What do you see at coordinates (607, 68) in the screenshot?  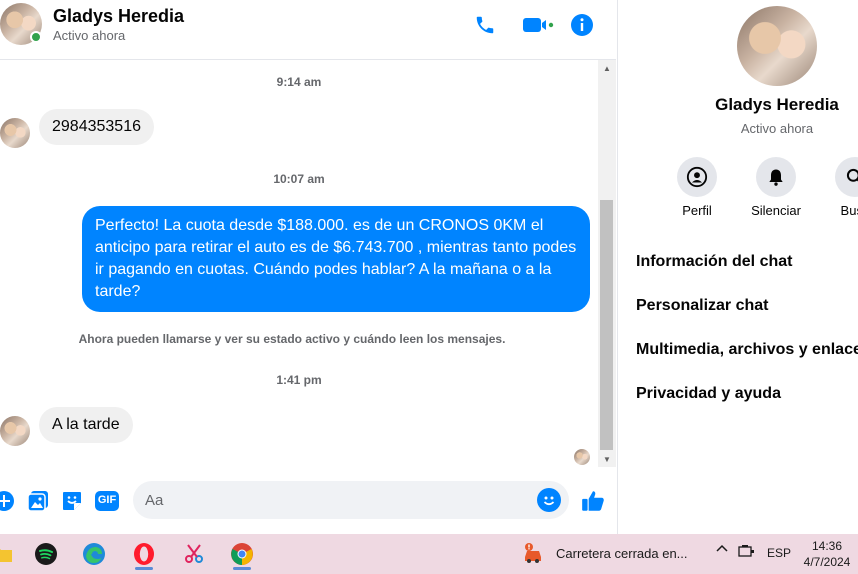 I see `scroll-up-arrow-icon: ▲` at bounding box center [607, 68].